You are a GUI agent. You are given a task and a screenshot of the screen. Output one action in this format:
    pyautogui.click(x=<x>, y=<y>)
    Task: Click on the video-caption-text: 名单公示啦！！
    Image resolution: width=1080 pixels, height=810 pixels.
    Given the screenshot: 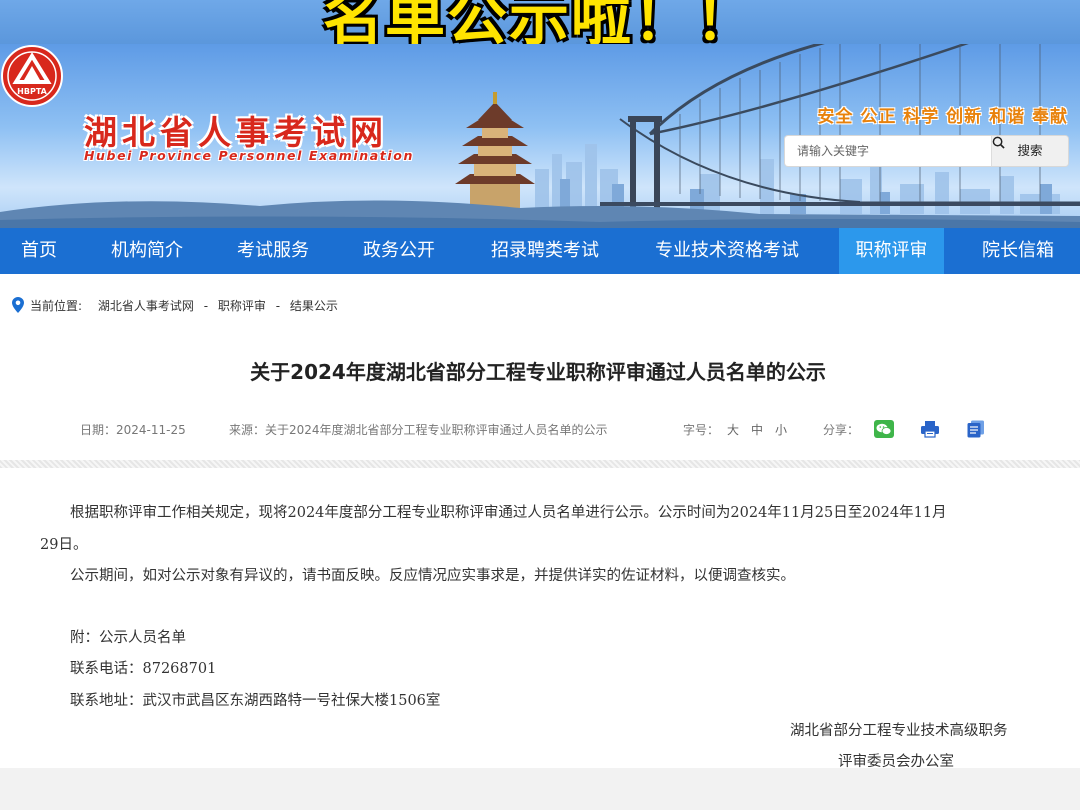 What is the action you would take?
    pyautogui.click(x=540, y=22)
    